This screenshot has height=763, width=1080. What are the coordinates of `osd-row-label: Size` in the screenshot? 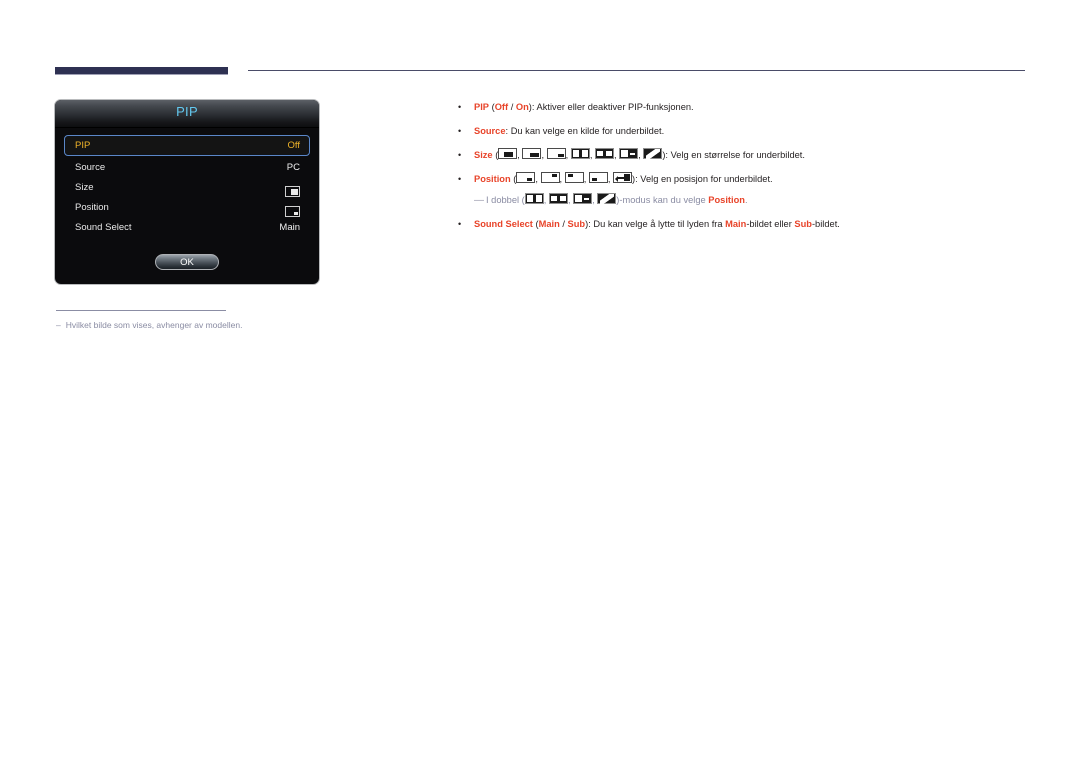 It's located at (84, 187).